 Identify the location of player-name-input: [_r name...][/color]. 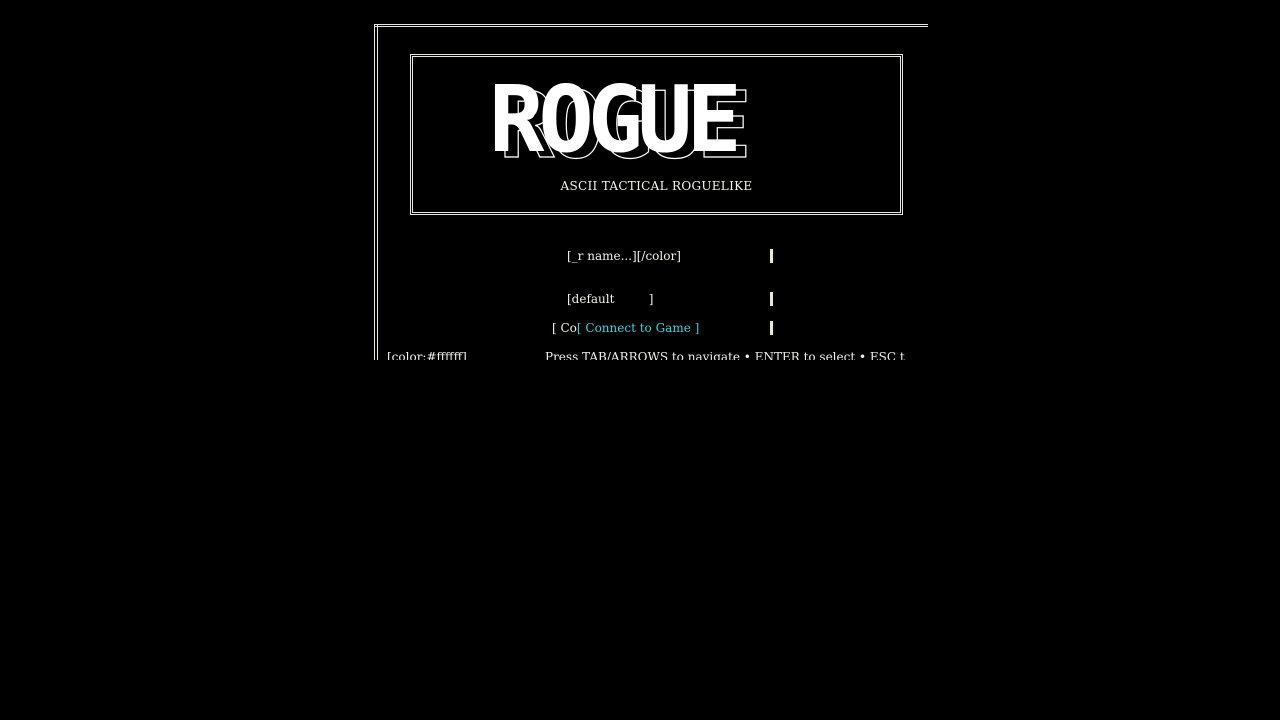
(624, 256).